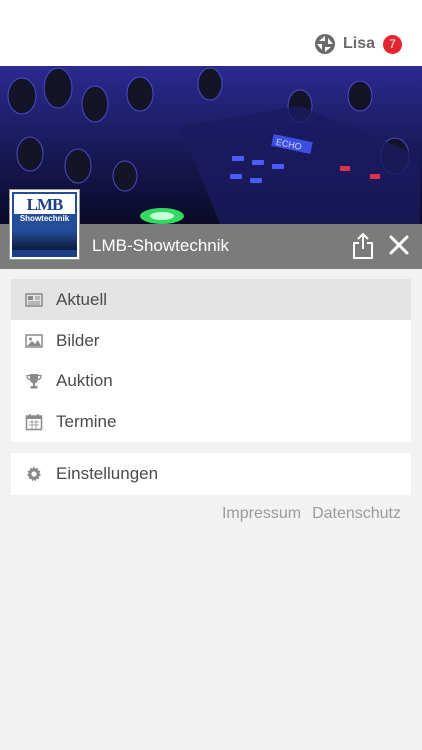  I want to click on gear-icon, so click(34, 474).